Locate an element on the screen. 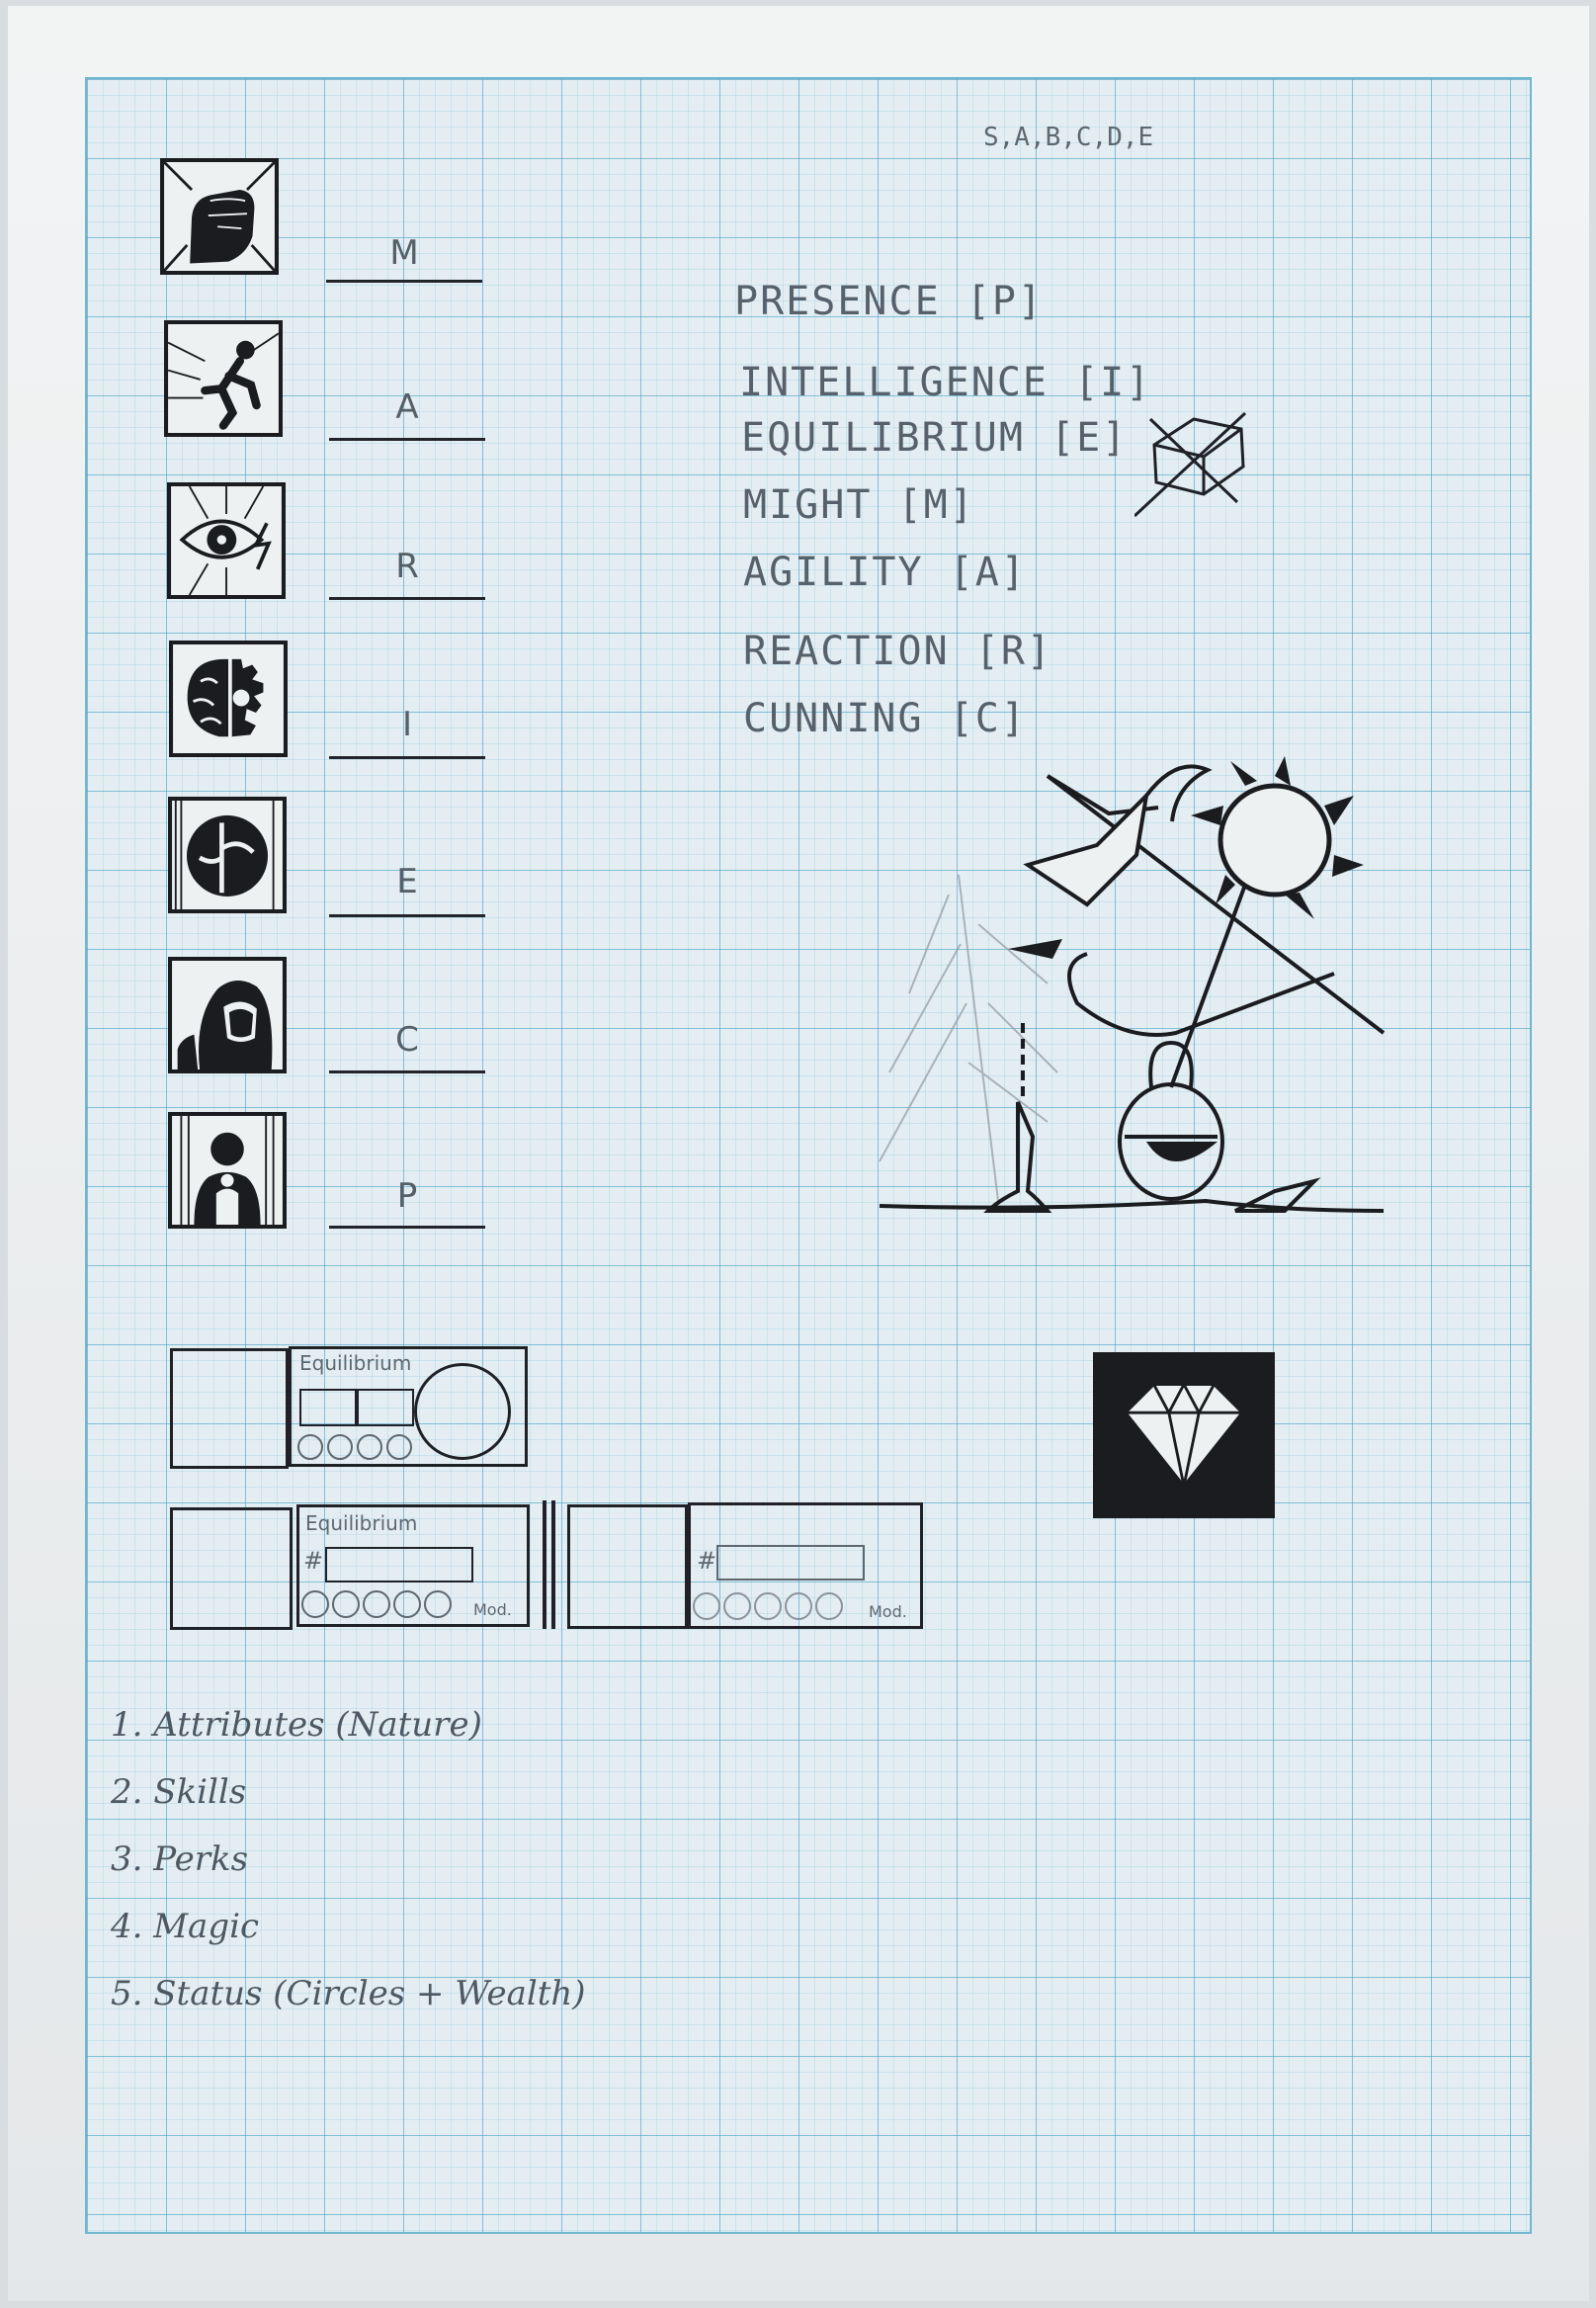 Image resolution: width=1596 pixels, height=2308 pixels. slot-letter-r: R is located at coordinates (407, 566).